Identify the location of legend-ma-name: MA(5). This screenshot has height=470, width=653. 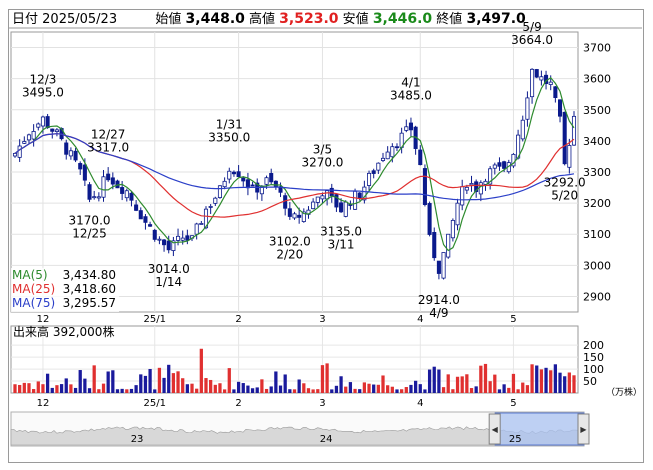
(30, 275).